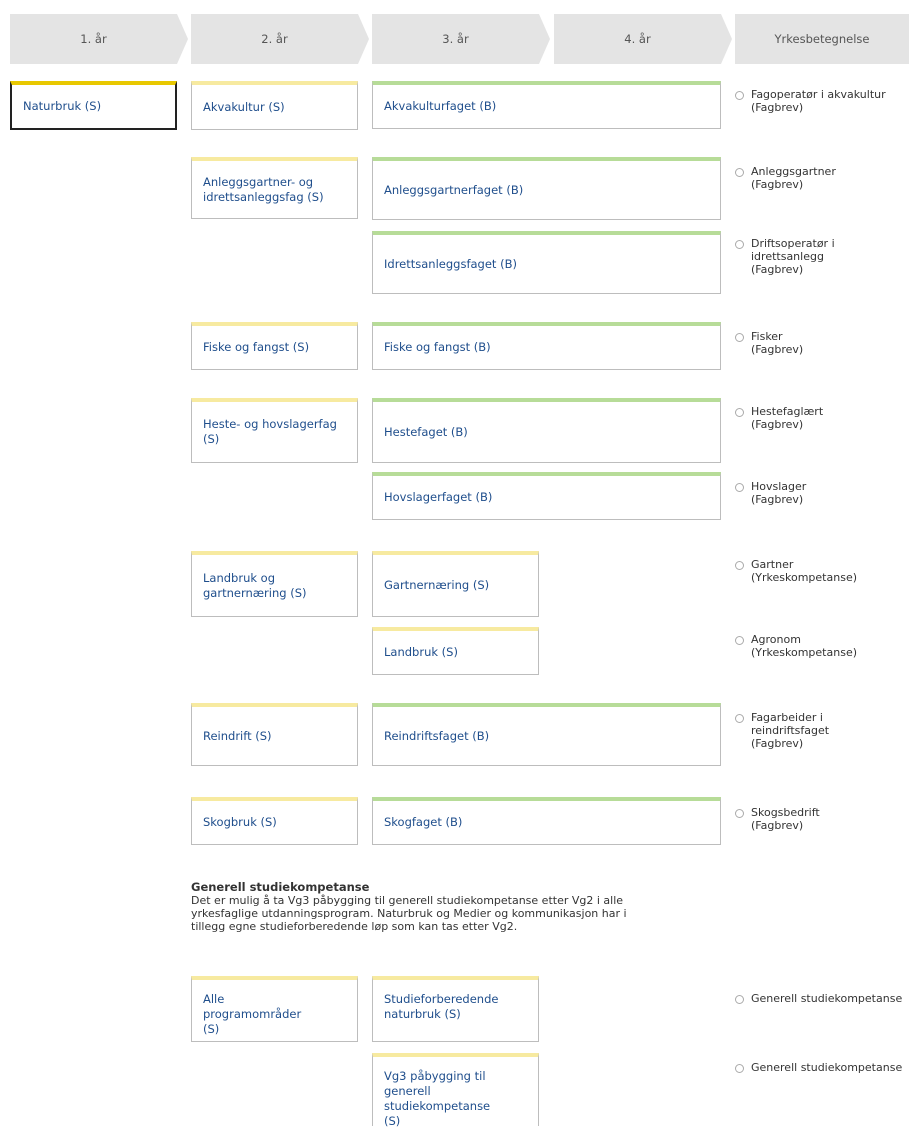 This screenshot has height=1129, width=909. What do you see at coordinates (441, 1006) in the screenshot?
I see `program-label: Studieforberedende naturbruk (S)` at bounding box center [441, 1006].